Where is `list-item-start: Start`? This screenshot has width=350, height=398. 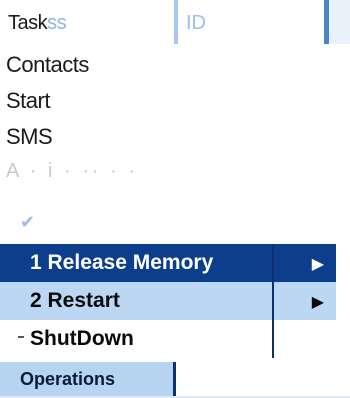
list-item-start: Start is located at coordinates (28, 101).